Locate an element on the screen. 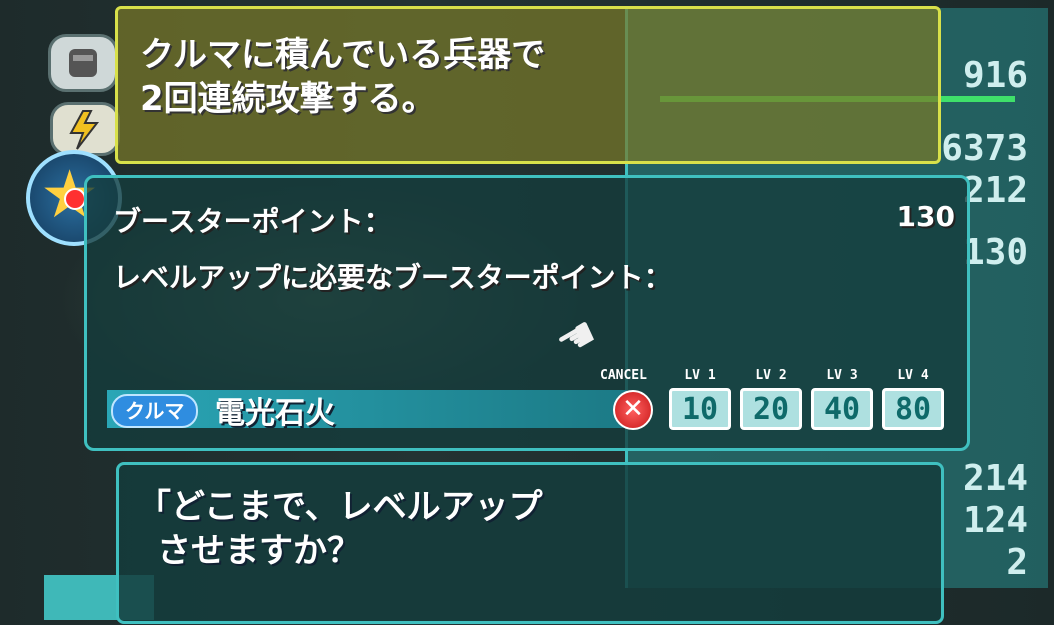 The image size is (1054, 625). level-button-3: 40 is located at coordinates (842, 409).